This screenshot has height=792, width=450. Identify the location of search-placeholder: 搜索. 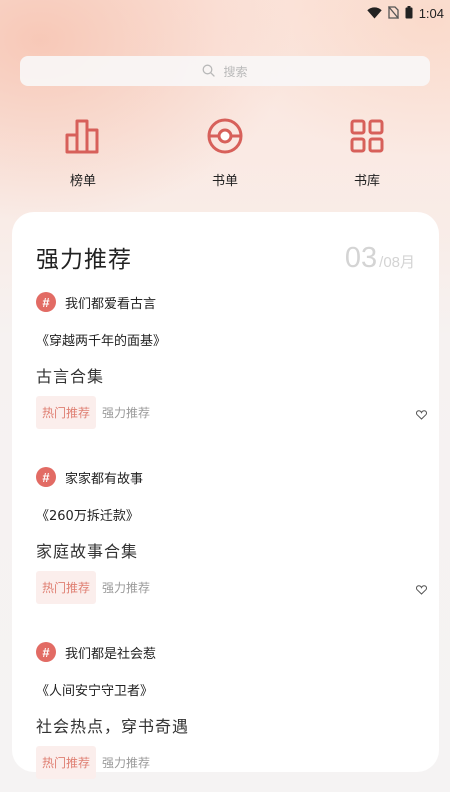
(235, 71).